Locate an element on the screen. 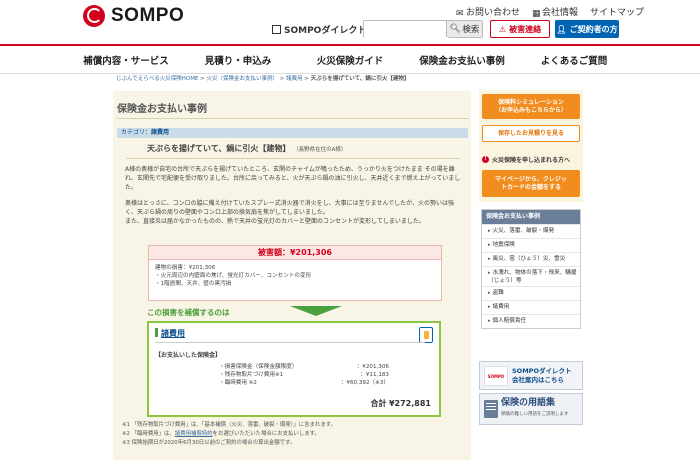 The width and height of the screenshot is (700, 460). search-icon: 🔍︎ is located at coordinates (455, 29).